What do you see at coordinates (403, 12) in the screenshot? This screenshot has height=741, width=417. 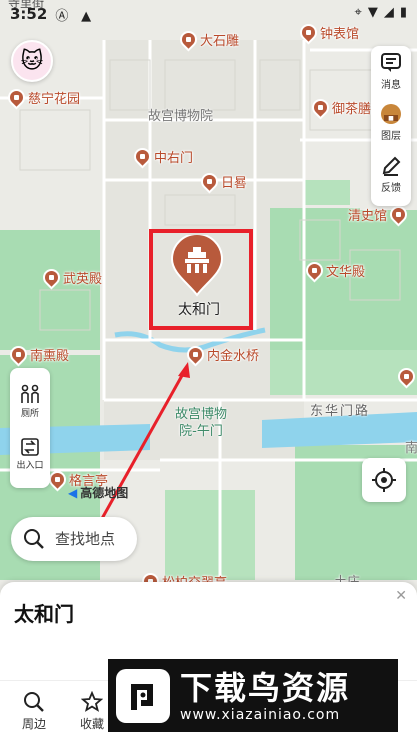 I see `battery-icon: ▮` at bounding box center [403, 12].